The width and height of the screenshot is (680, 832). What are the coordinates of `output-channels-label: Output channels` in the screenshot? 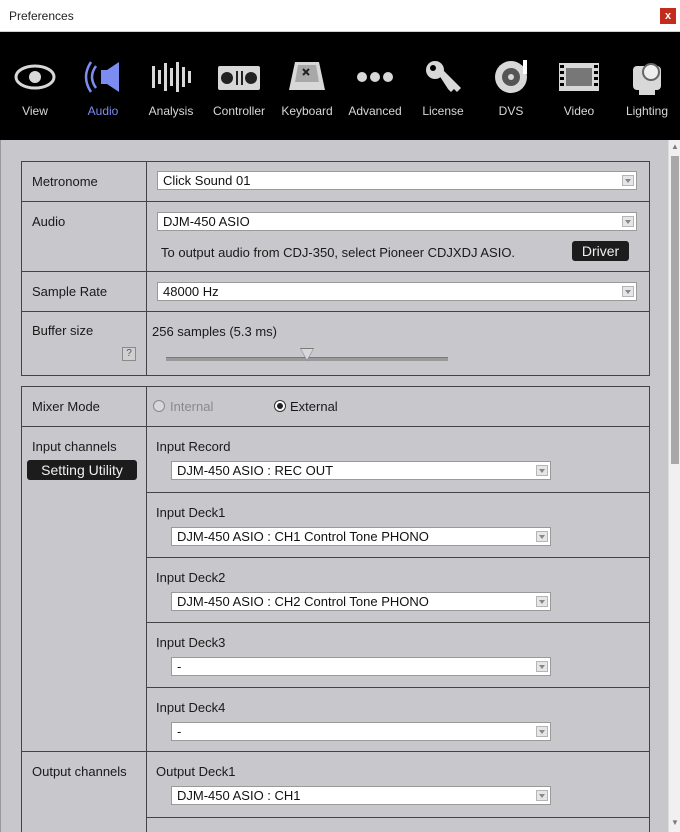 It's located at (79, 771).